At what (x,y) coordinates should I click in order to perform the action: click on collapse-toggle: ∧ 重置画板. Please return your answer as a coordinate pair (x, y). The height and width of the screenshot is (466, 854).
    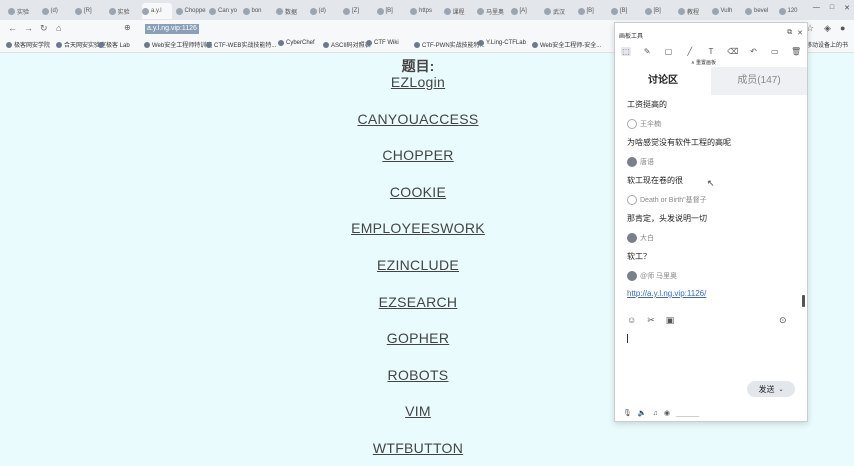
    Looking at the image, I should click on (703, 62).